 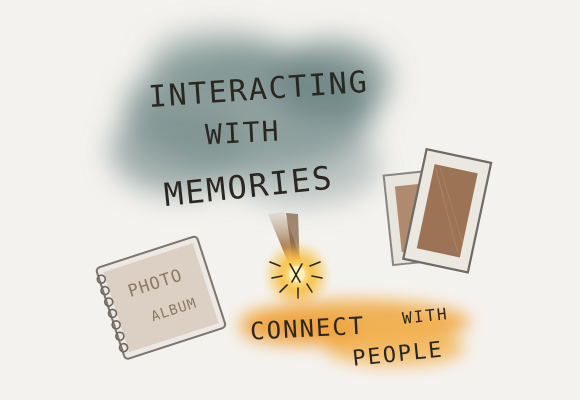 I want to click on headline-line2: WITH, so click(x=242, y=132).